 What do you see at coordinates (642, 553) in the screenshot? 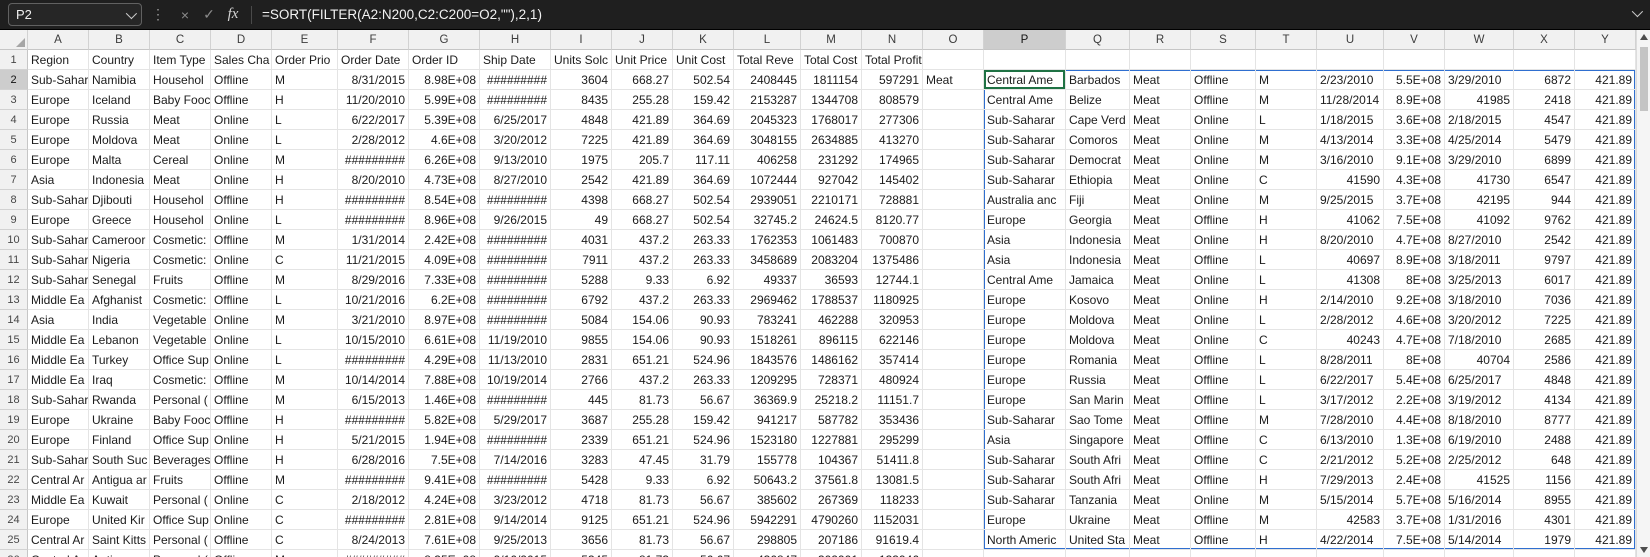
I see `cell-J26: 81.73` at bounding box center [642, 553].